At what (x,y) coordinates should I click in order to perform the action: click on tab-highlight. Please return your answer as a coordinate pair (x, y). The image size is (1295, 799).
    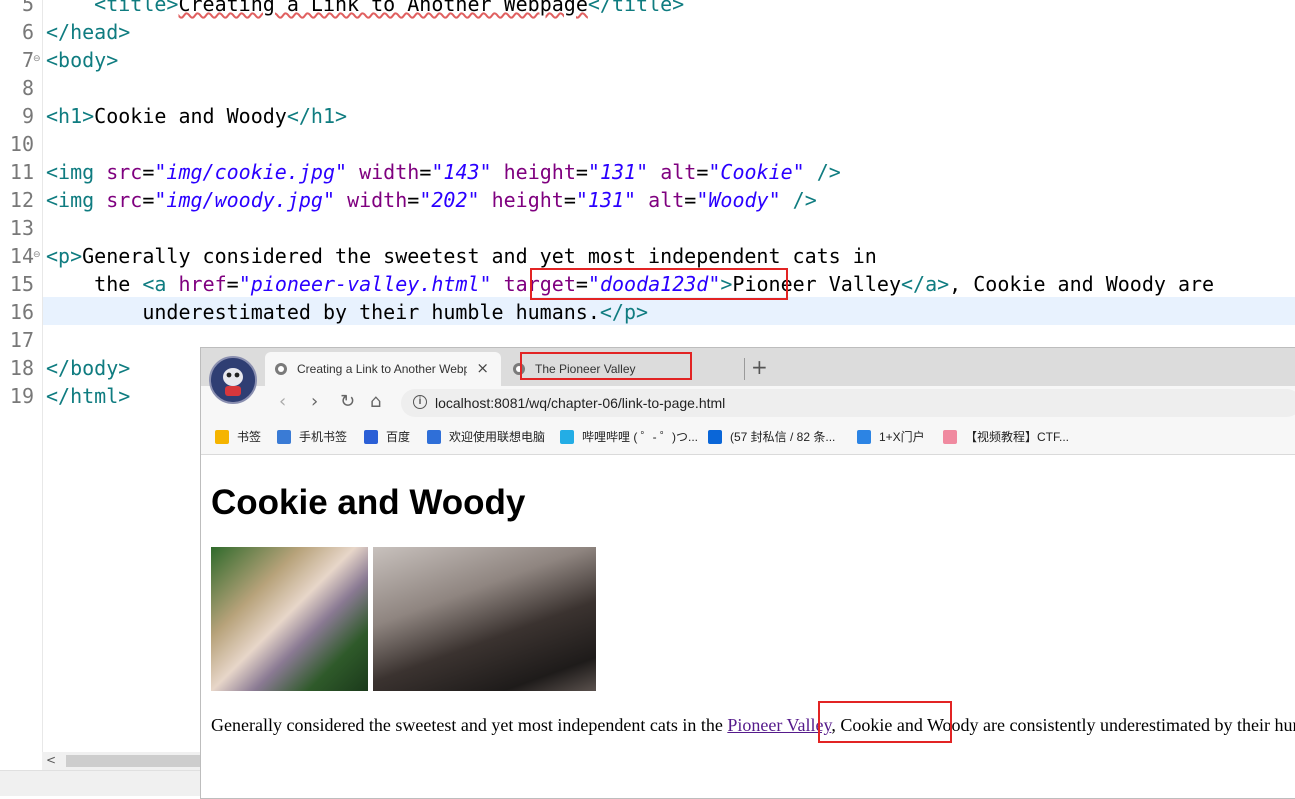
    Looking at the image, I should click on (606, 366).